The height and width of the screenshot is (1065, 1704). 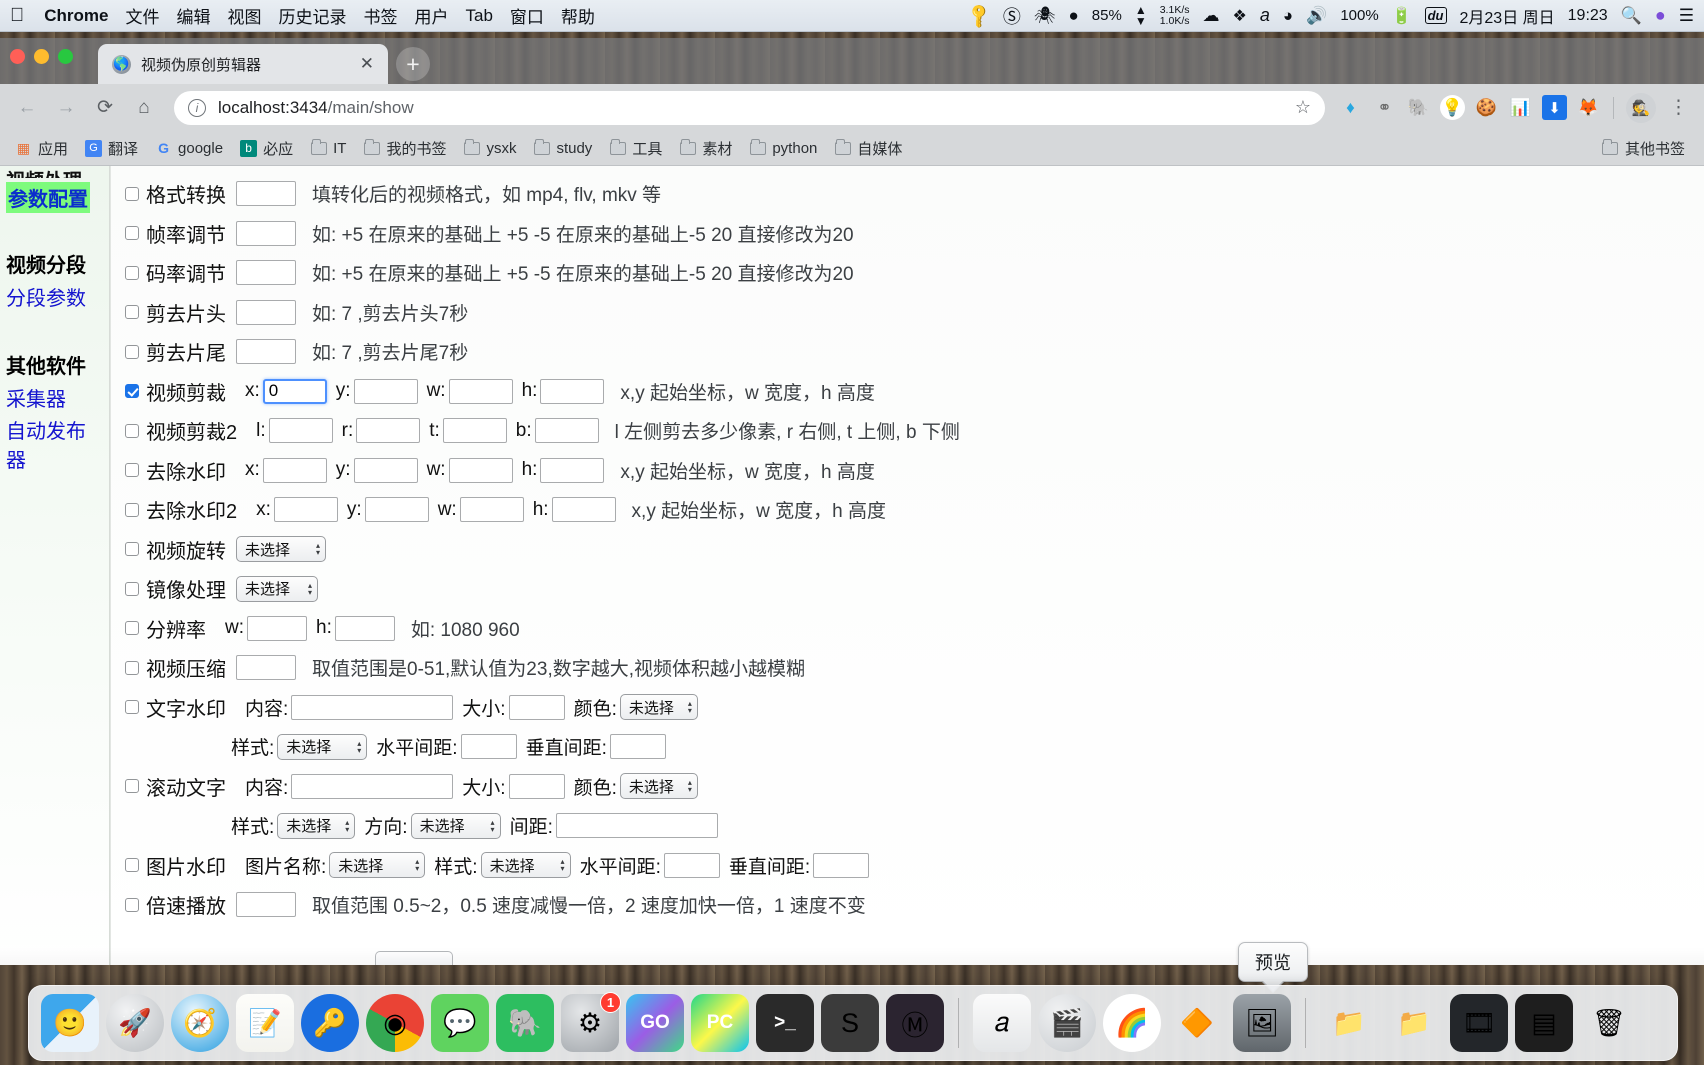 What do you see at coordinates (197, 107) in the screenshot?
I see `info-icon: i` at bounding box center [197, 107].